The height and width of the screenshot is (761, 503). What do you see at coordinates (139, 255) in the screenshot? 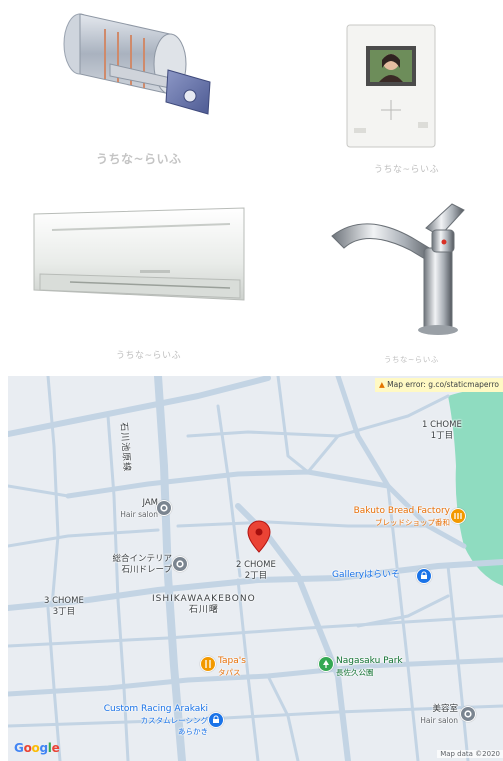
I see `air-conditioner-photo` at bounding box center [139, 255].